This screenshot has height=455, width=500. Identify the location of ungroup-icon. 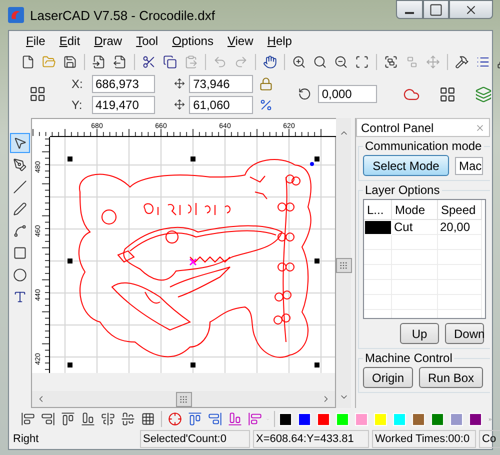
(412, 62).